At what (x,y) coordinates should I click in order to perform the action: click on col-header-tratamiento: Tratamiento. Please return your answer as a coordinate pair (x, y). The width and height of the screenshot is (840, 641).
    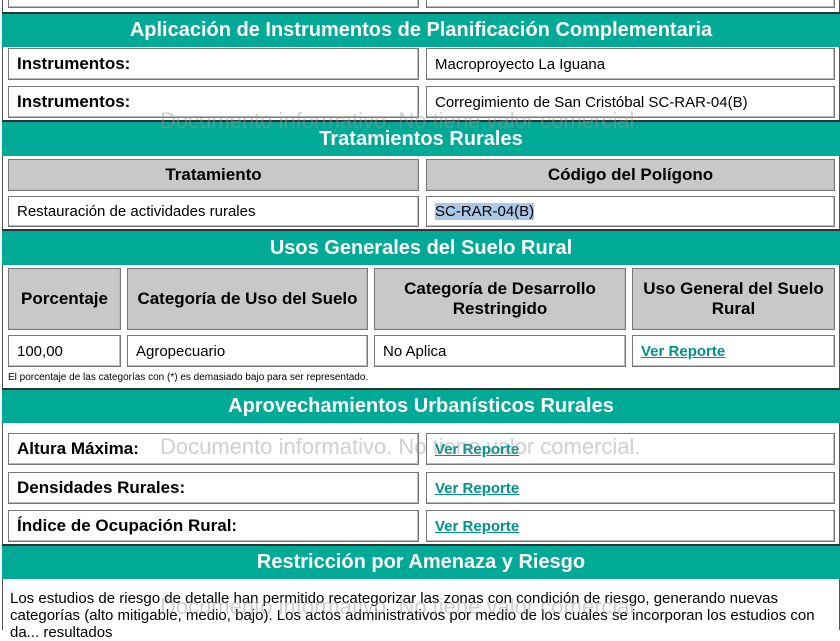
    Looking at the image, I should click on (213, 175).